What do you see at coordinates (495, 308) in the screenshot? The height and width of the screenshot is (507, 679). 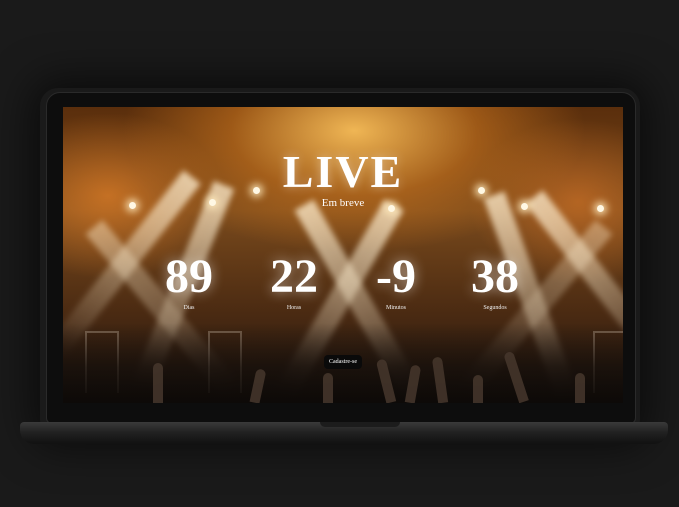 I see `countdown-seconds-label: Segundos` at bounding box center [495, 308].